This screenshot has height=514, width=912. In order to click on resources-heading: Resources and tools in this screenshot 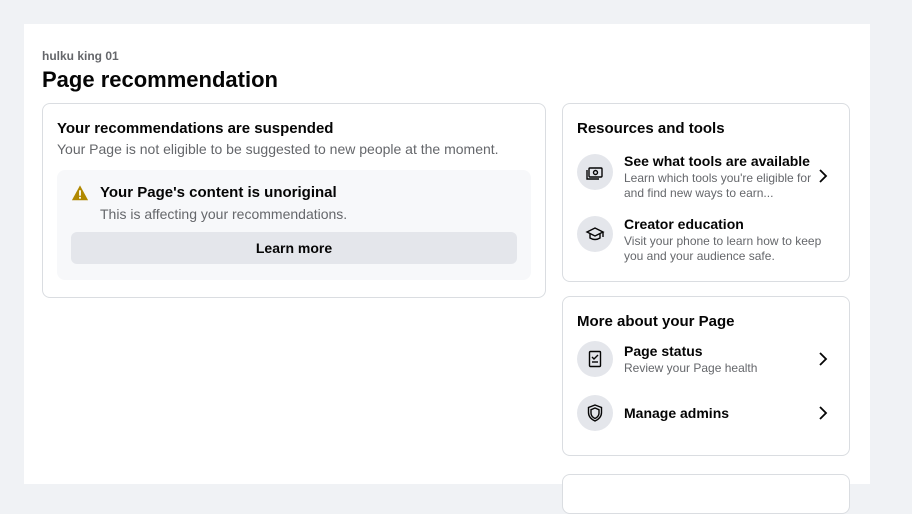, I will do `click(651, 128)`.